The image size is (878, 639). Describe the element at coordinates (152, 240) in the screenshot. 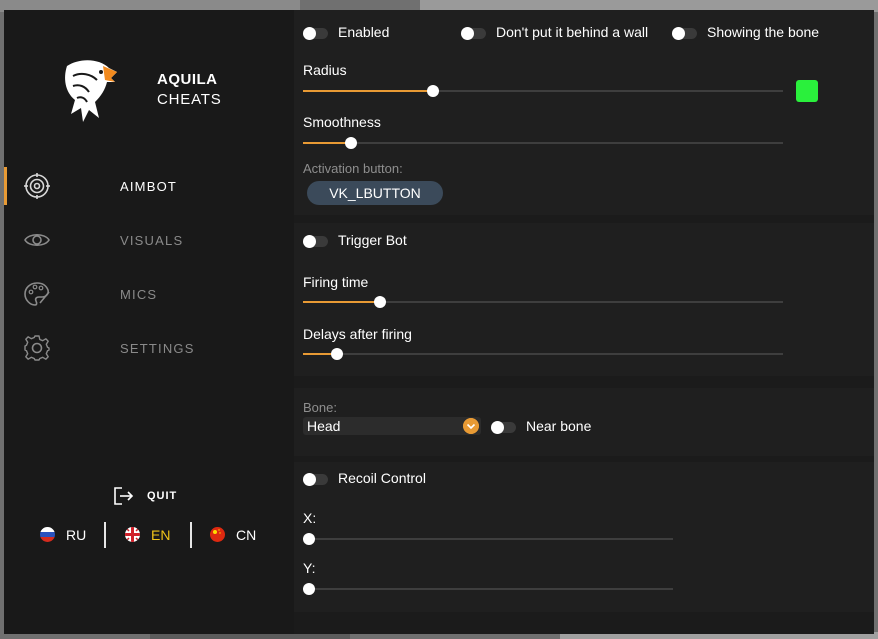

I see `sidebar-item-label: VISUALS` at that location.